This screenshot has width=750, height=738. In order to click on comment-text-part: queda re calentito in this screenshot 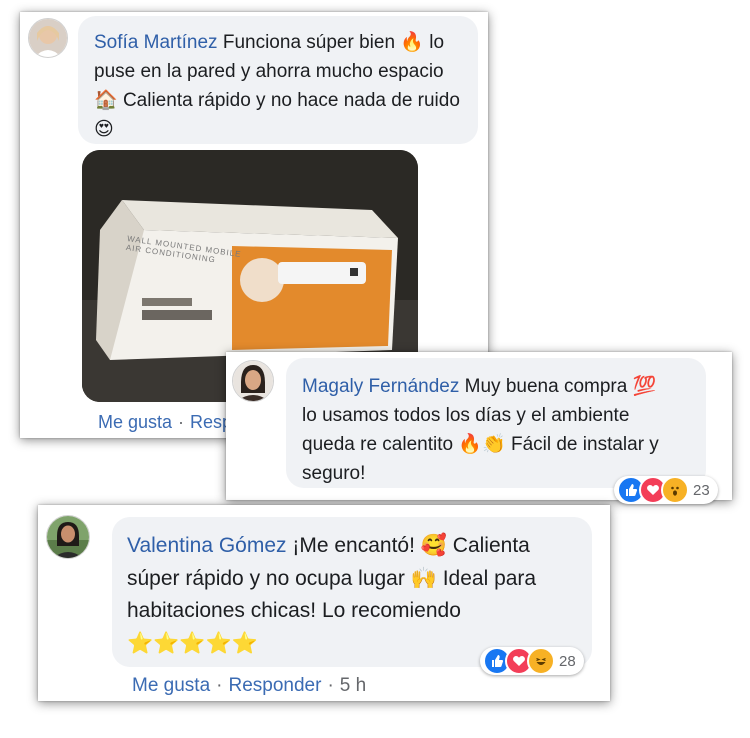, I will do `click(378, 444)`.